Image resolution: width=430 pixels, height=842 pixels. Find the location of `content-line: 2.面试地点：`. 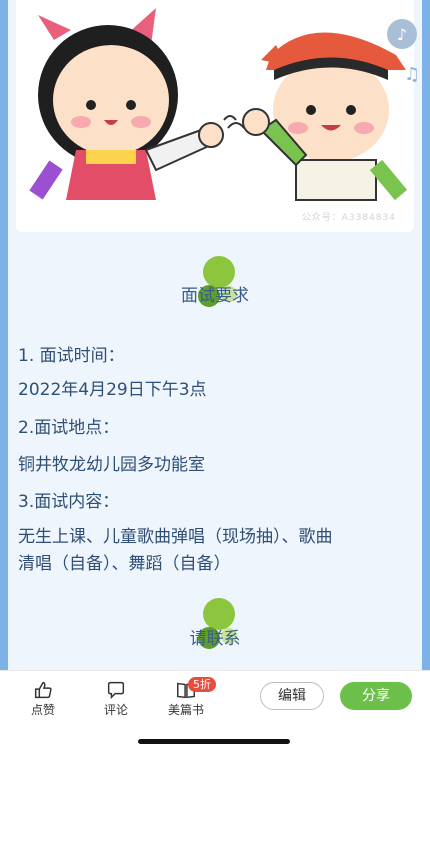

content-line: 2.面试地点： is located at coordinates (69, 428).